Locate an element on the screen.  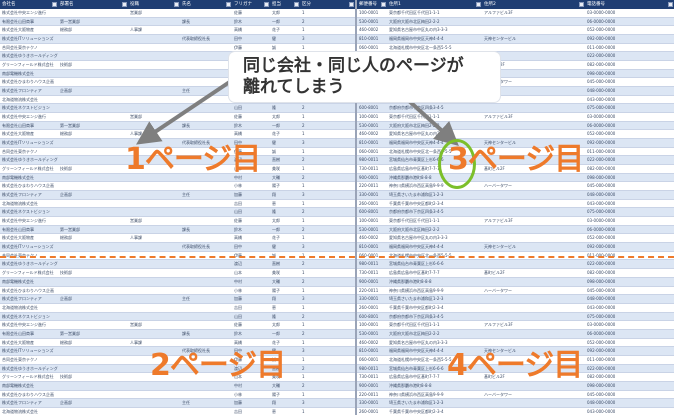
left-header-cell: 部署名 is located at coordinates (93, 4).